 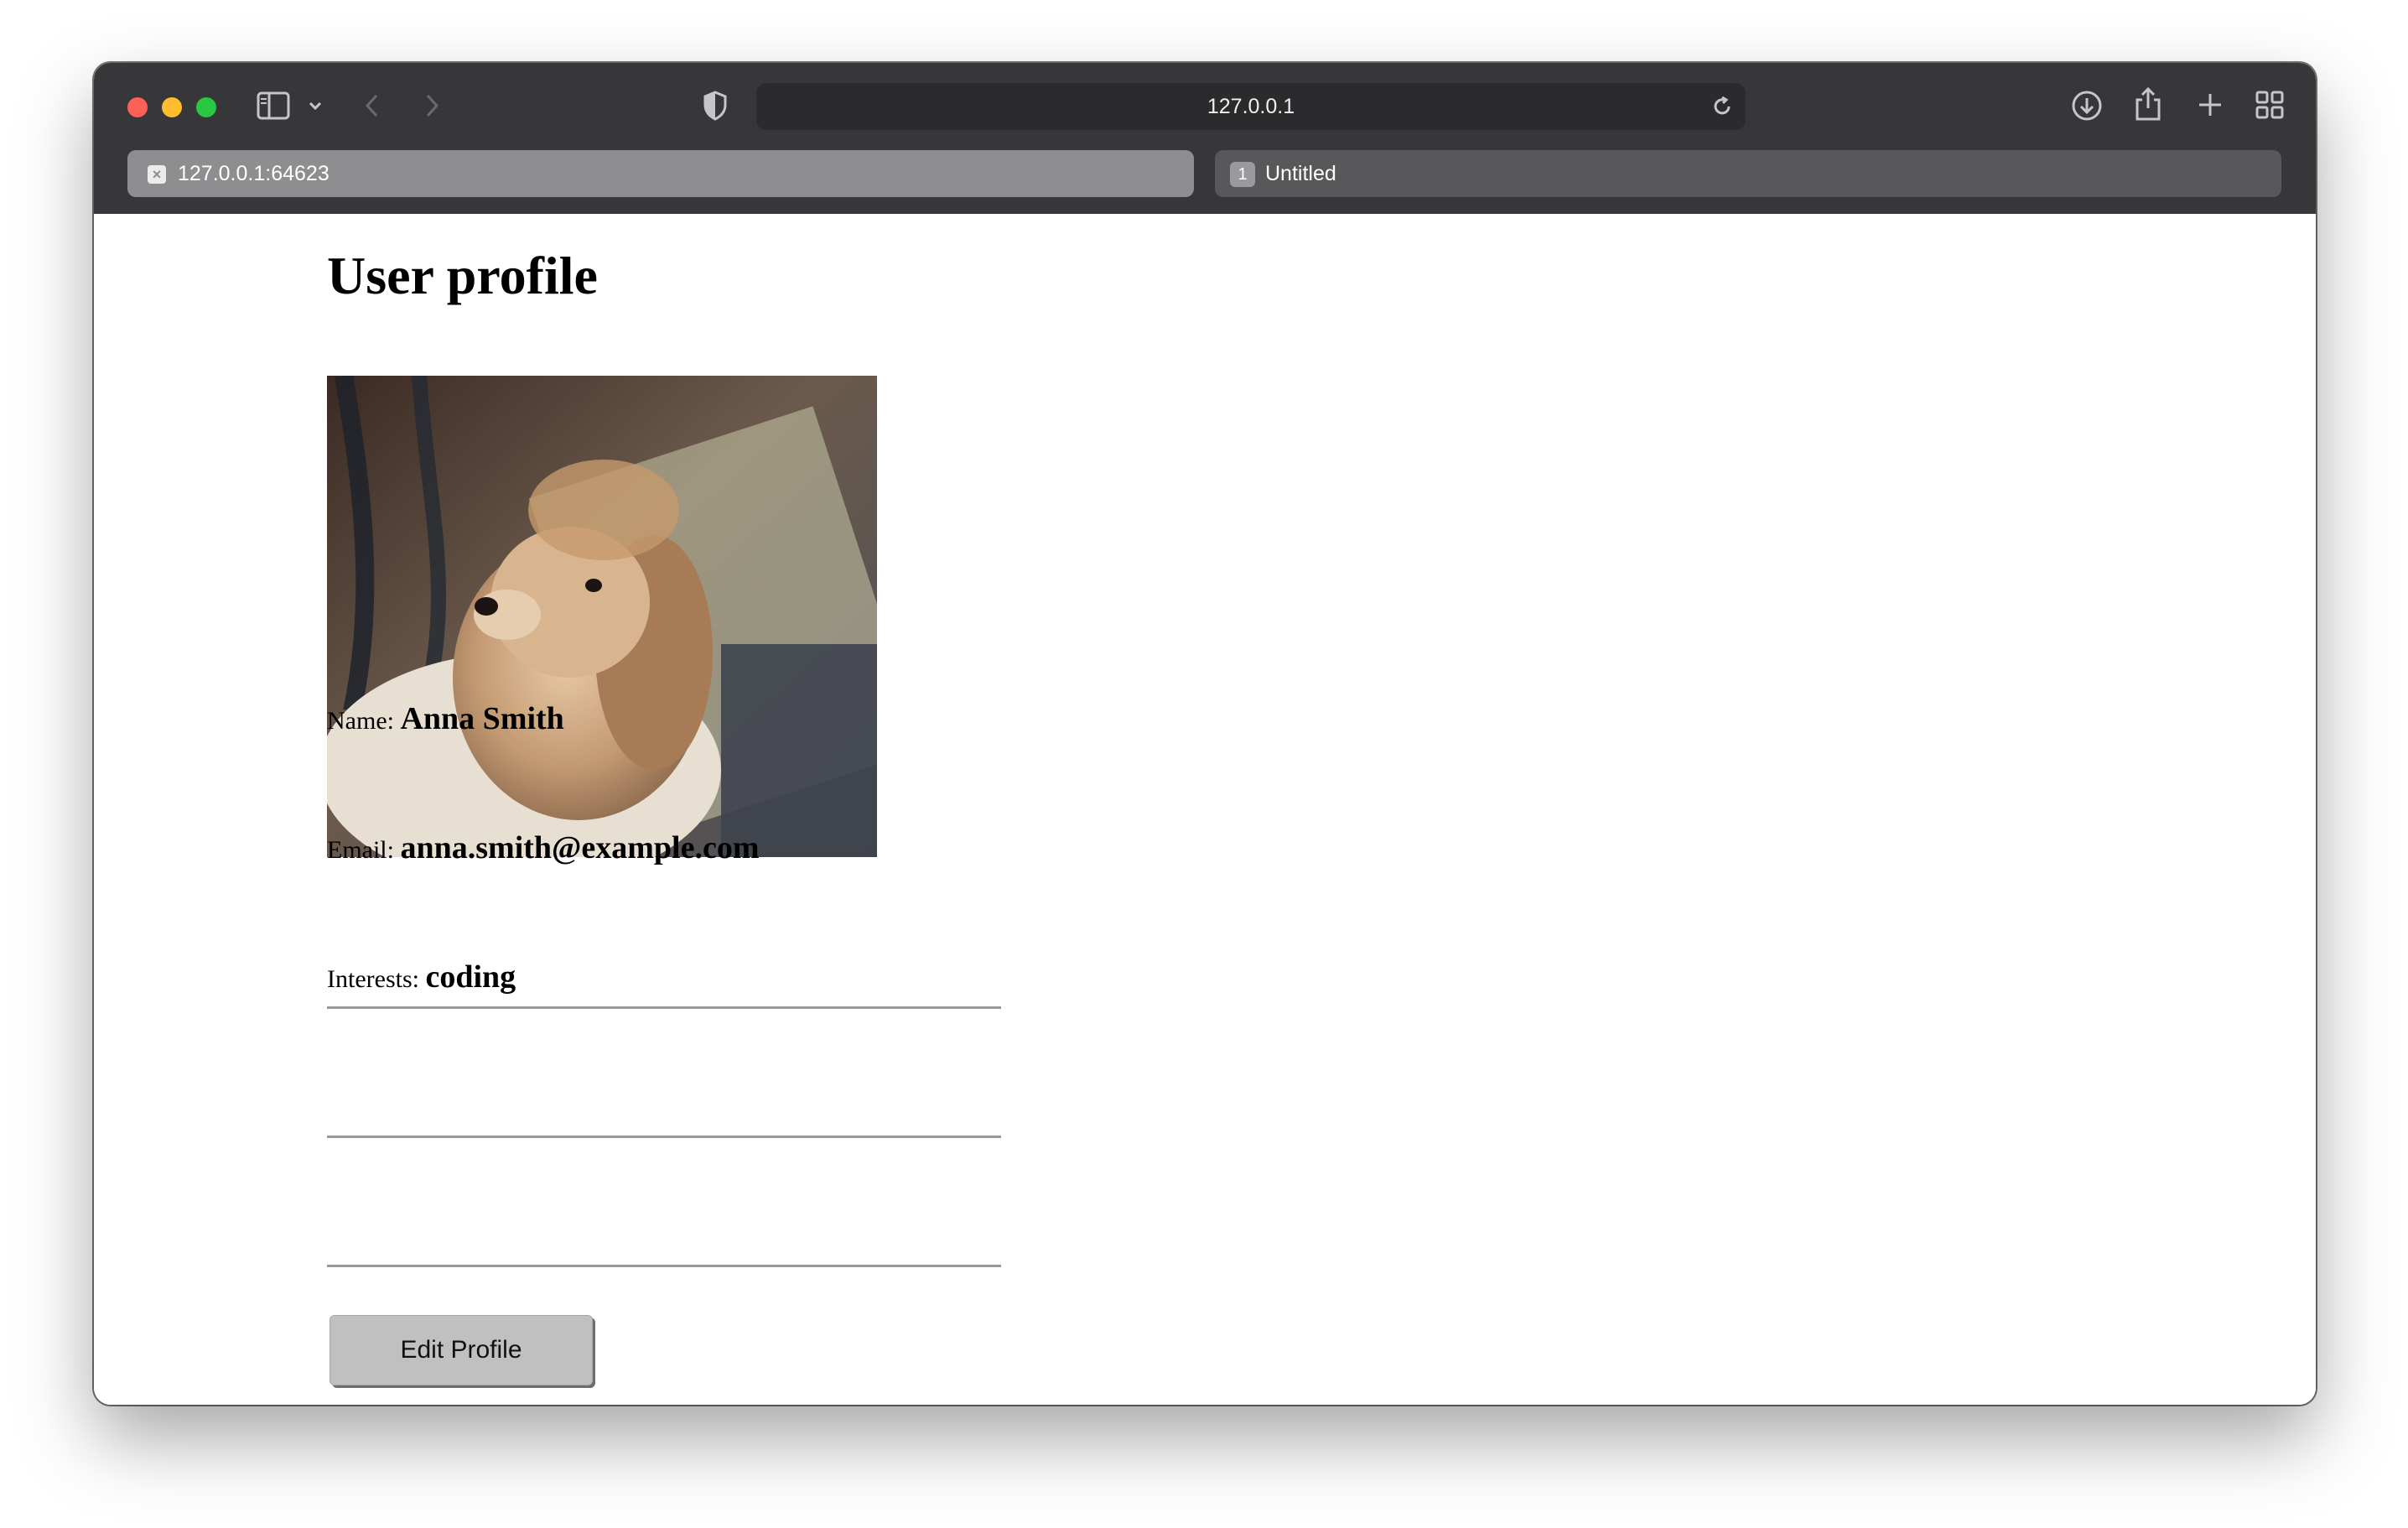 I want to click on share-icon, so click(x=2148, y=104).